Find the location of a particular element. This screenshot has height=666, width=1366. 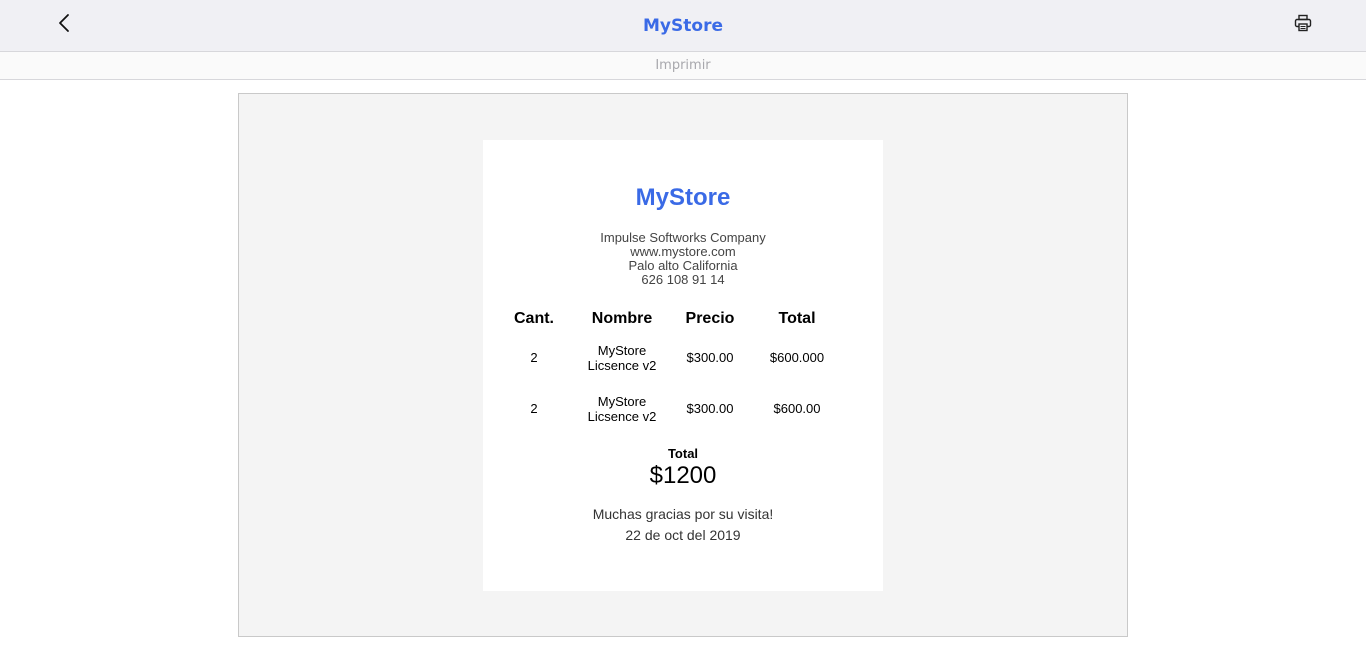

row-total: $600.00 is located at coordinates (797, 408).